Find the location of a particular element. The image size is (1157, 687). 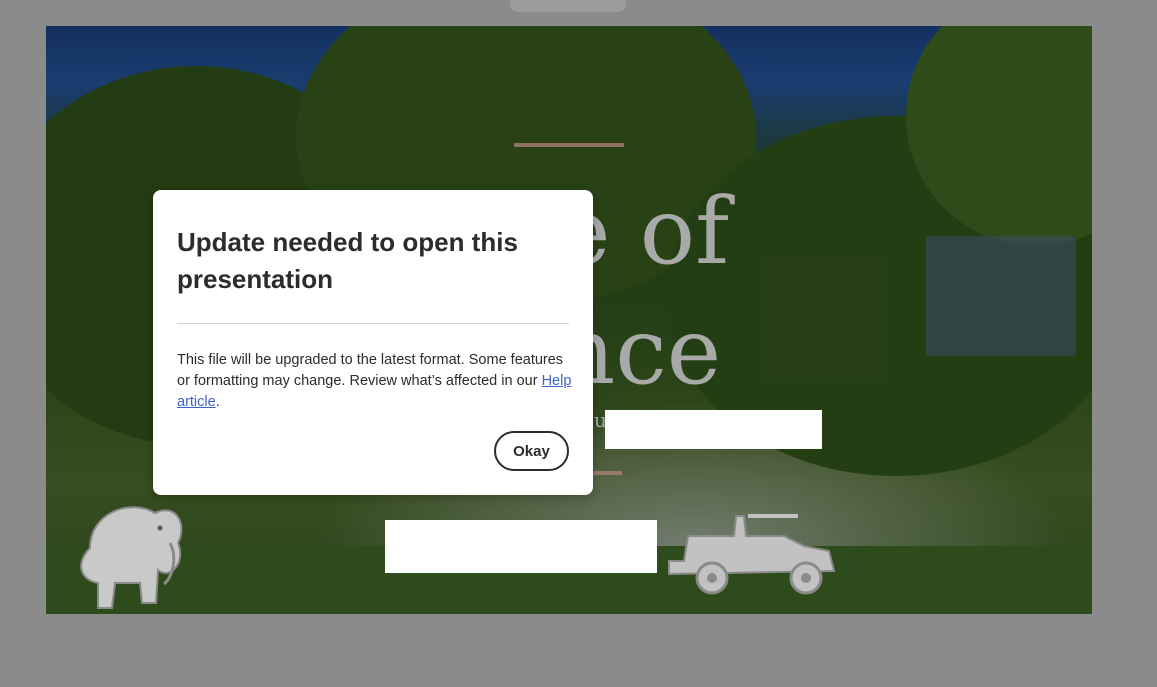

dialog-title: Update needed to open this presentation is located at coordinates (347, 260).